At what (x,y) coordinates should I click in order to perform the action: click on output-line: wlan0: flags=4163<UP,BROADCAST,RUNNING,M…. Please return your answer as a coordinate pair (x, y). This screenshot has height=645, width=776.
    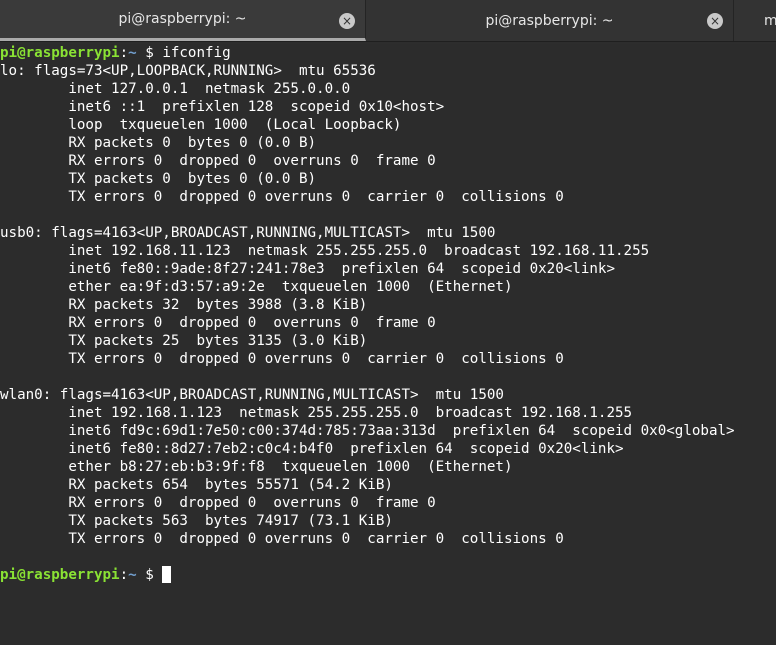
    Looking at the image, I should click on (252, 395).